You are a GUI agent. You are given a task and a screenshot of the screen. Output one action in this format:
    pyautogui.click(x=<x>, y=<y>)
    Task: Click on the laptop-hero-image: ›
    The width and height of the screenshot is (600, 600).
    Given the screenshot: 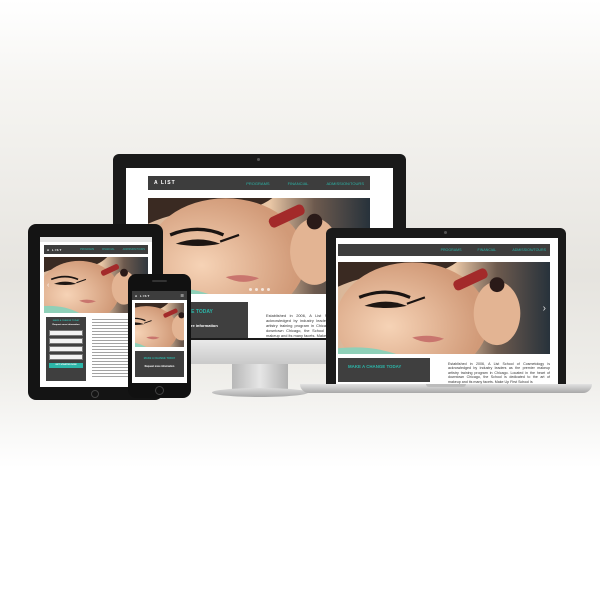 What is the action you would take?
    pyautogui.click(x=444, y=308)
    